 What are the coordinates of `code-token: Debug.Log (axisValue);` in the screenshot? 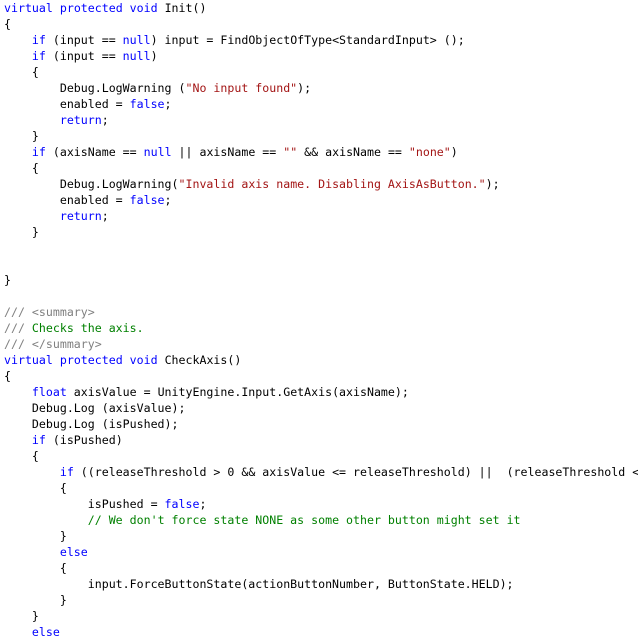 It's located at (95, 408).